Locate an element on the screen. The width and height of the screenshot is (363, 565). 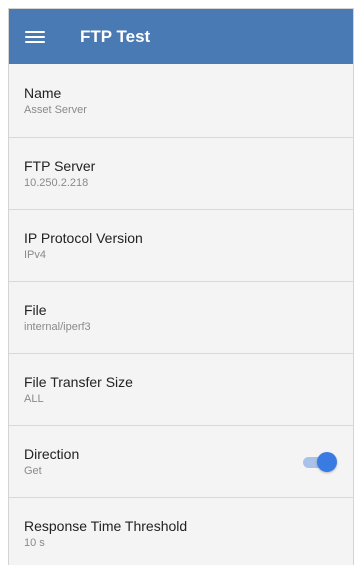
setting-value: IPv4 is located at coordinates (35, 254).